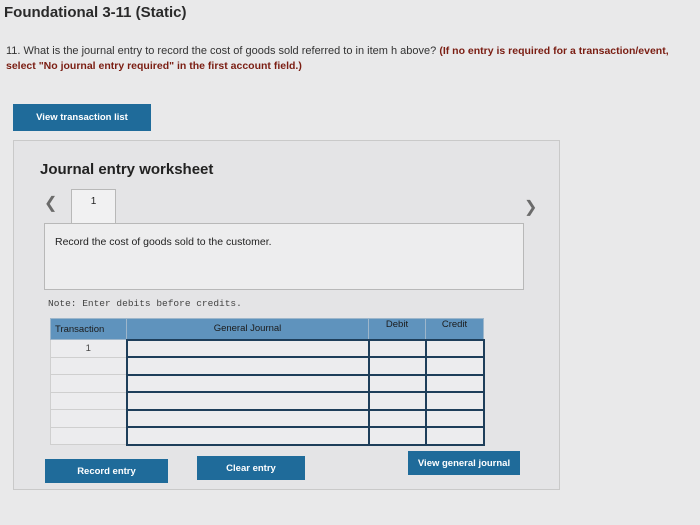  I want to click on table-row: 1, so click(267, 348).